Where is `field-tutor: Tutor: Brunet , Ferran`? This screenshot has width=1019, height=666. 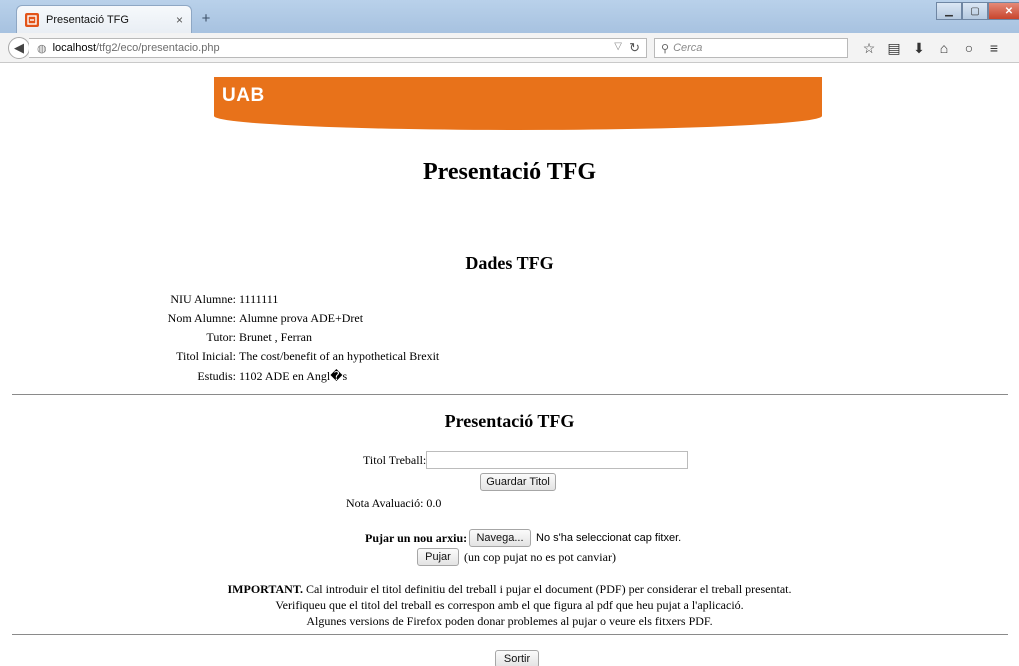
field-tutor: Tutor: Brunet , Ferran is located at coordinates (156, 337).